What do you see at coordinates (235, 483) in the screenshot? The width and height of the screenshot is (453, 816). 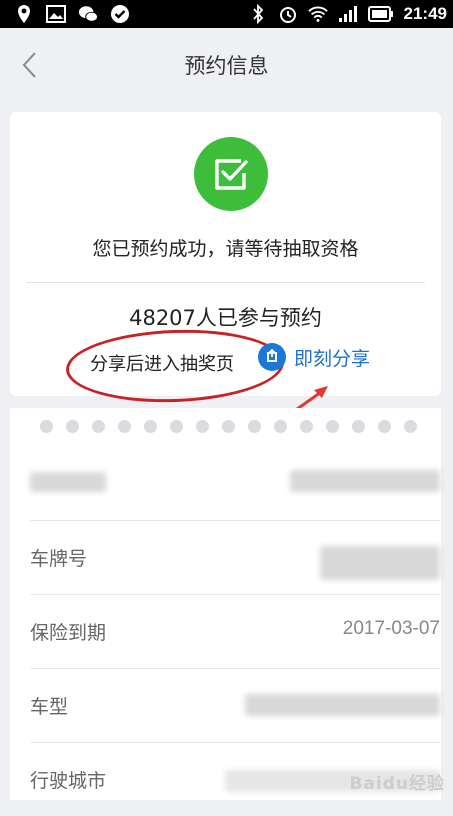 I see `info-row-name` at bounding box center [235, 483].